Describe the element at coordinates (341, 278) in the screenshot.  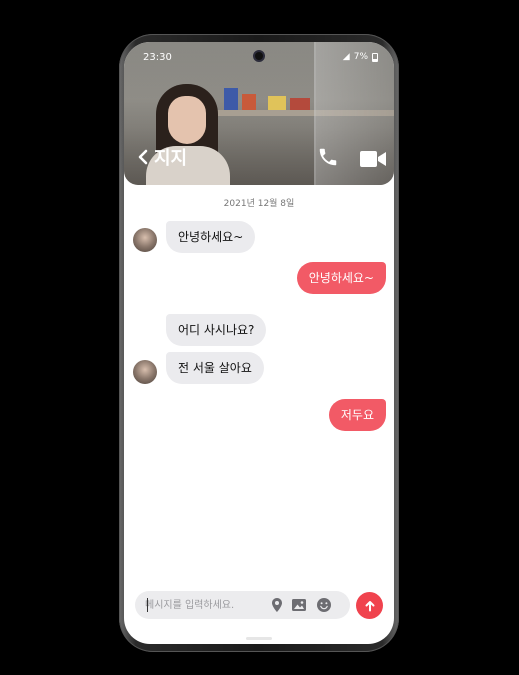
I see `message-bubble-outgoing: 안녕하세요~` at that location.